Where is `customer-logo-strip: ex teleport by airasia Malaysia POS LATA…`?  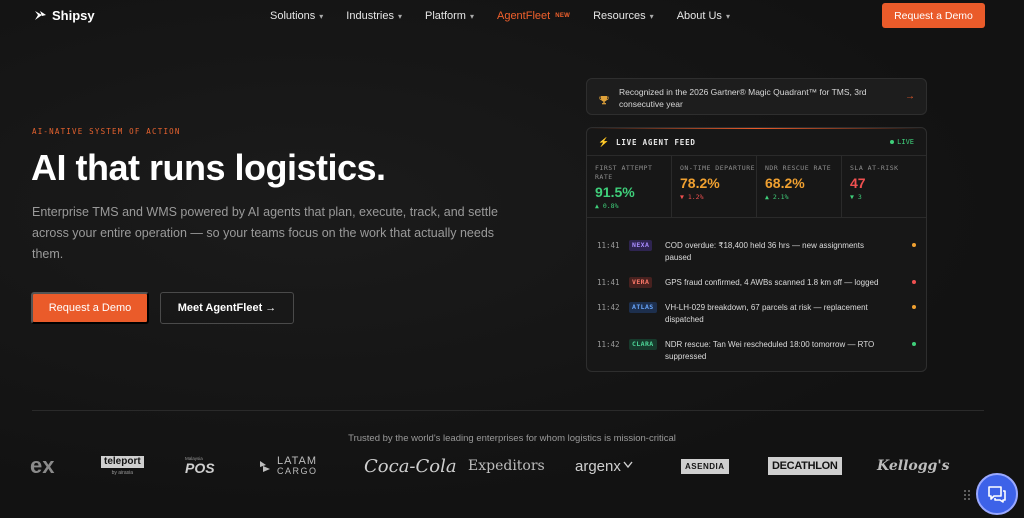 customer-logo-strip: ex teleport by airasia Malaysia POS LATA… is located at coordinates (512, 466).